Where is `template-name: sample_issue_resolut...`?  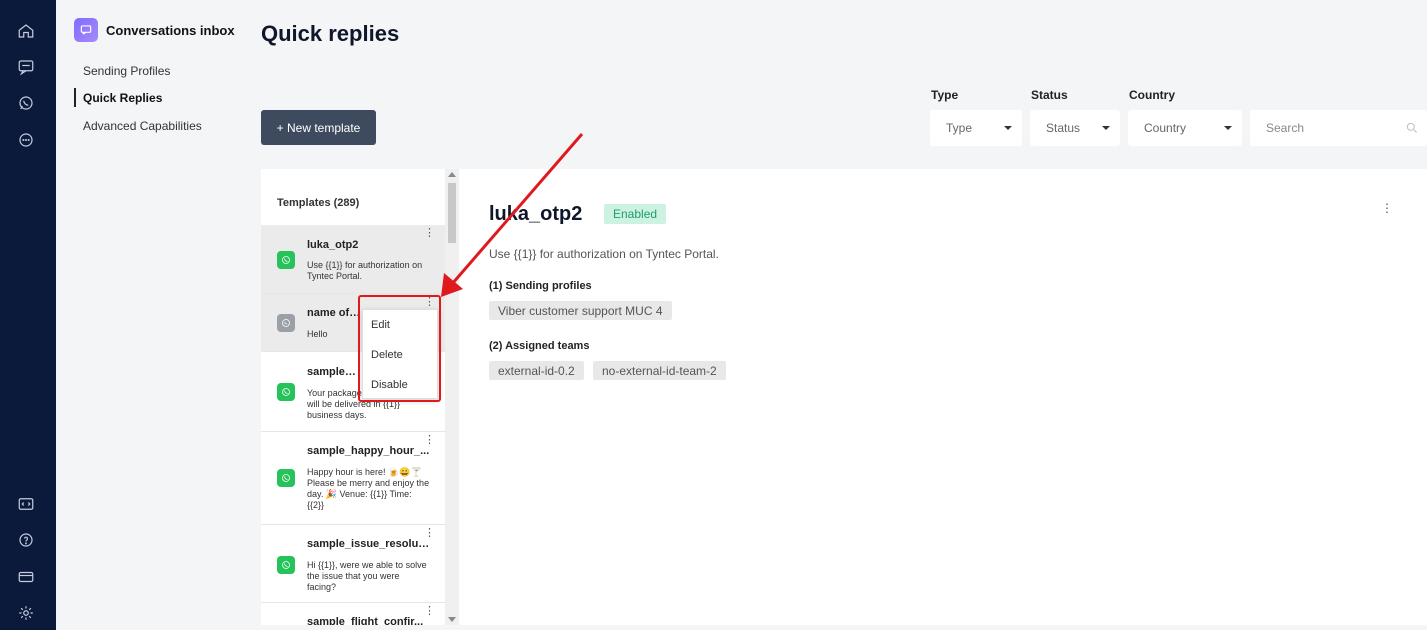 template-name: sample_issue_resolut... is located at coordinates (369, 544).